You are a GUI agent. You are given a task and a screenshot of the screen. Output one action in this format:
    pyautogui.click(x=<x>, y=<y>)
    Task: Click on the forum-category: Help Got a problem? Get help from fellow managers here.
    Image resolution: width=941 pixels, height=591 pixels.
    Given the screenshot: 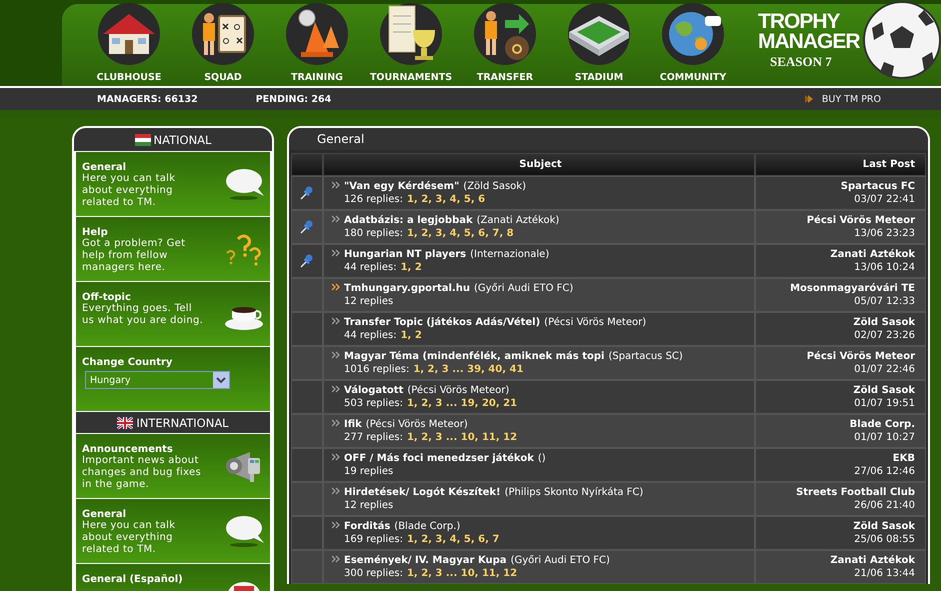 What is the action you would take?
    pyautogui.click(x=173, y=249)
    